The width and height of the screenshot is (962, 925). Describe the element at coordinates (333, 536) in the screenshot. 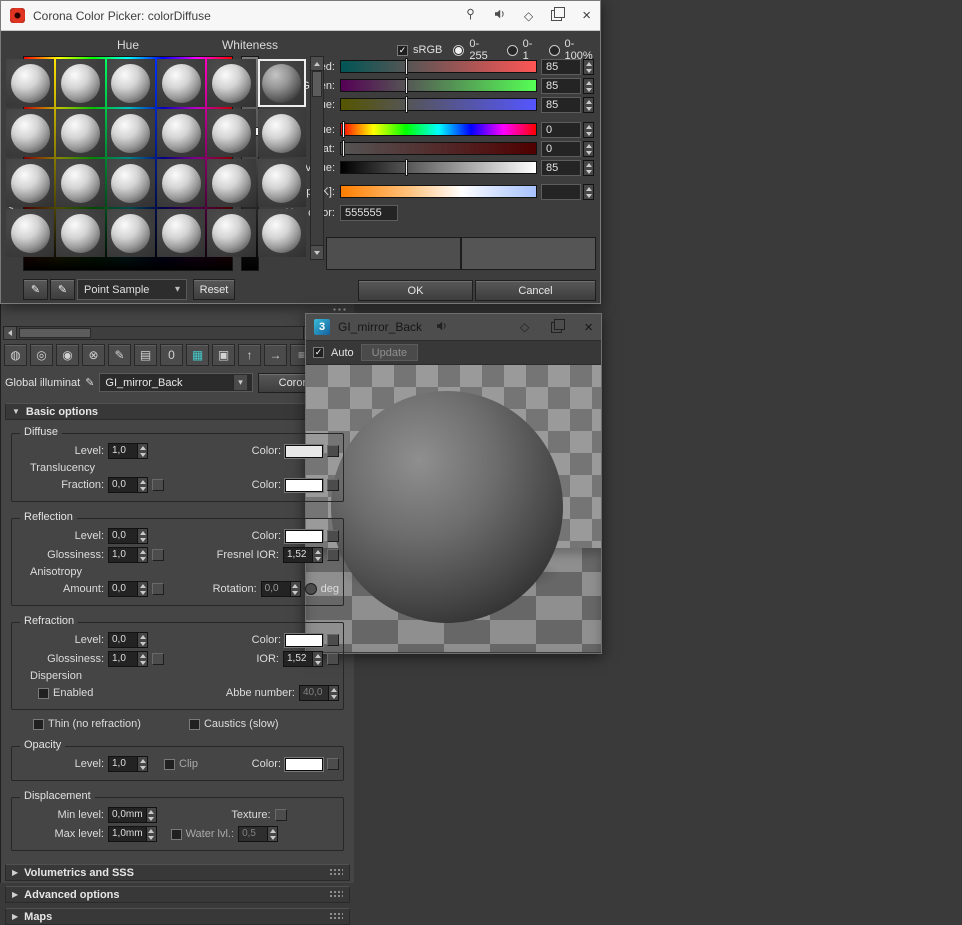

I see `reflection-color-map-button` at that location.